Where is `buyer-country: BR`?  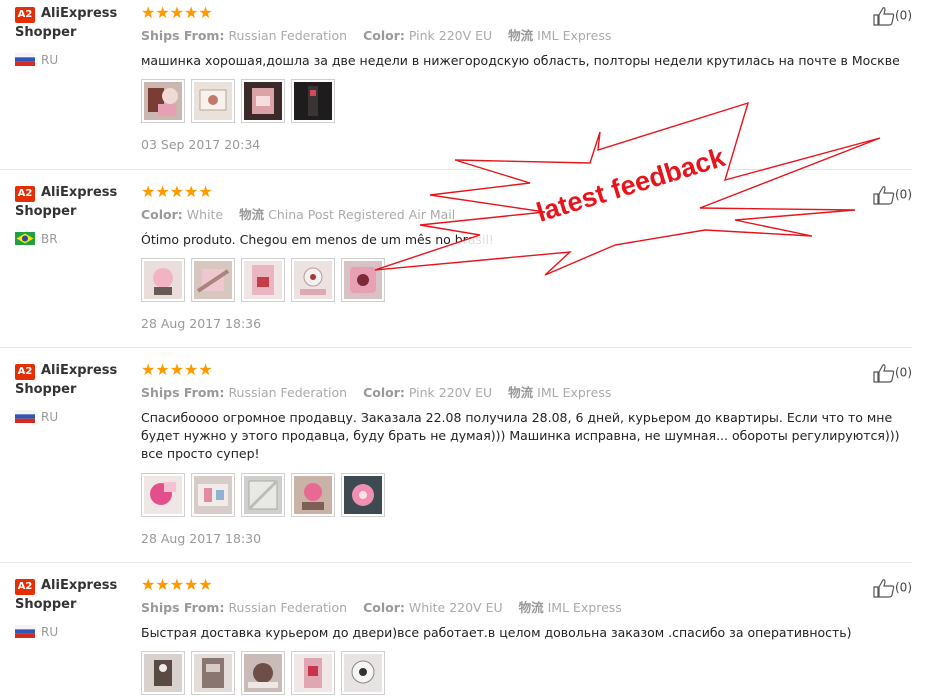 buyer-country: BR is located at coordinates (49, 239).